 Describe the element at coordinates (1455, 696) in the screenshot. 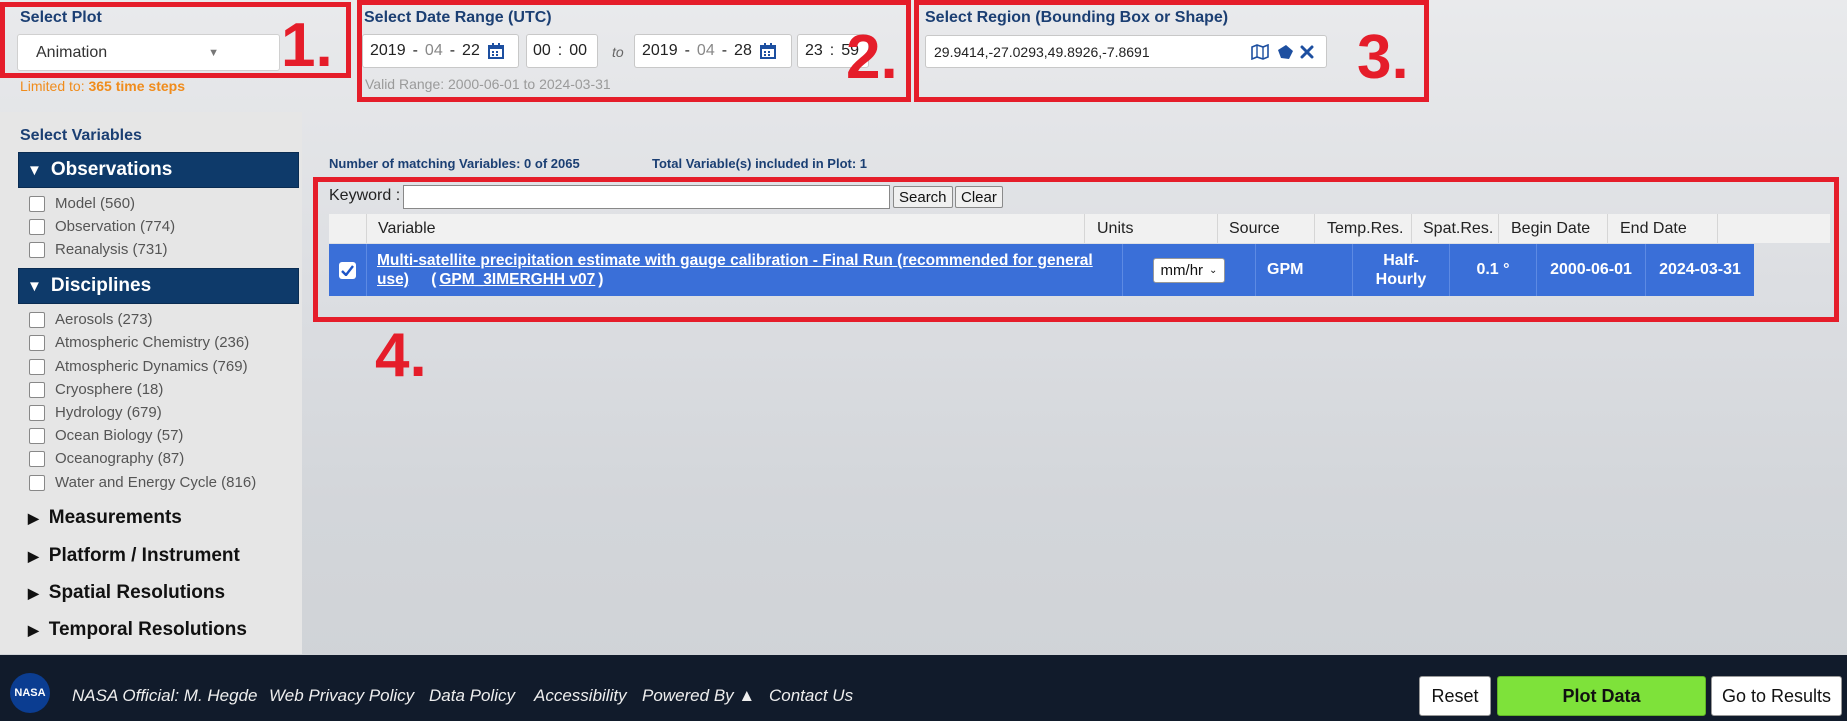

I see `reset-button: Reset` at that location.